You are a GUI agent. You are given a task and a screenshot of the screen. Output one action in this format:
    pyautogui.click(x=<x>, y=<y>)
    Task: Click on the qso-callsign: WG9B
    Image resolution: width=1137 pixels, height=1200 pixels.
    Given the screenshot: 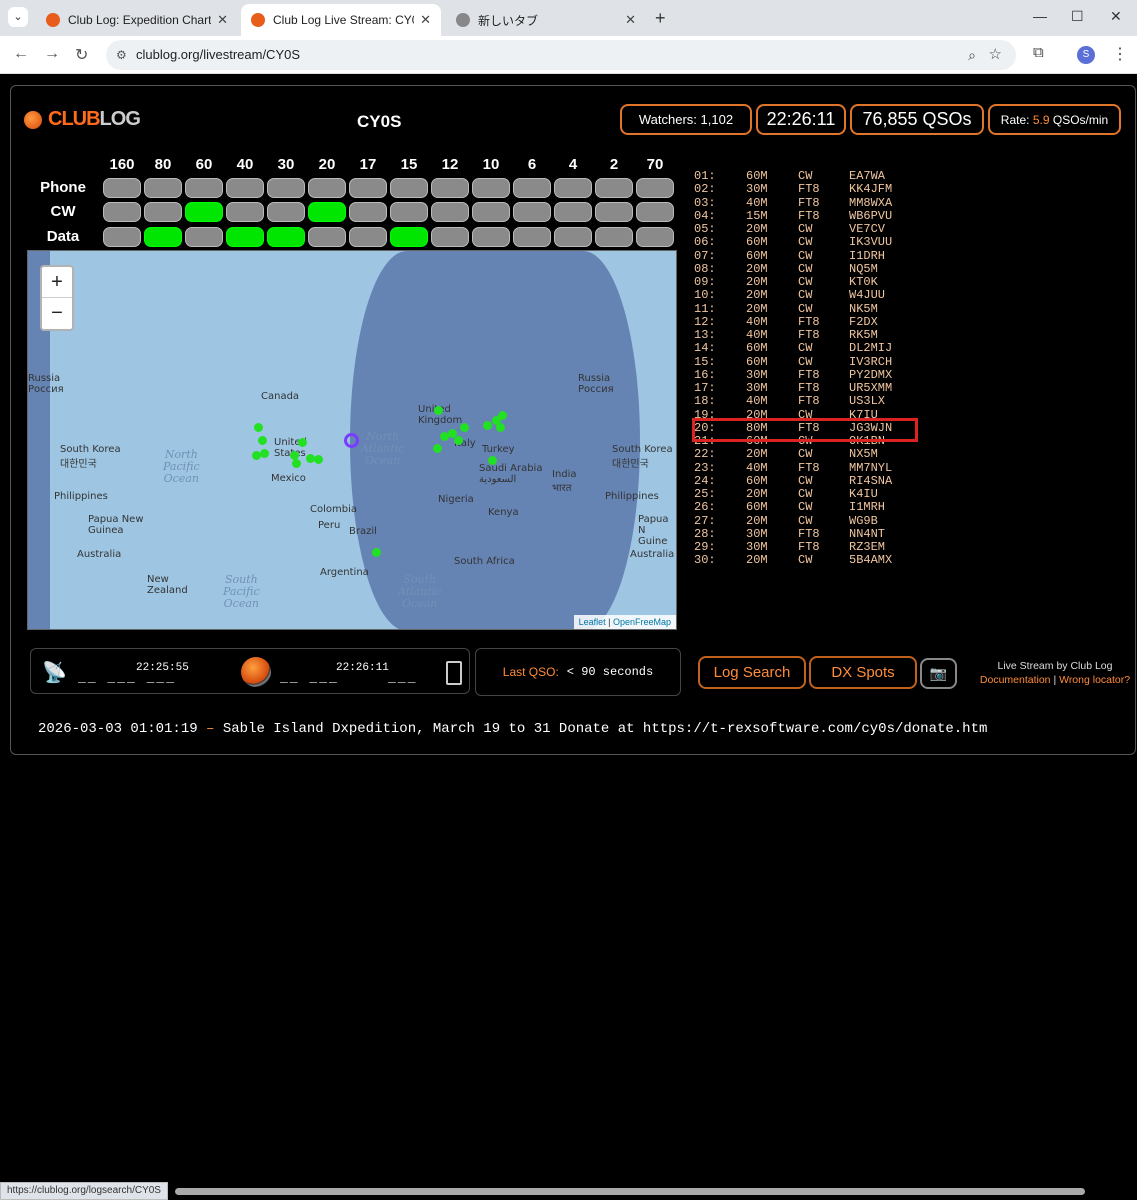 What is the action you would take?
    pyautogui.click(x=863, y=521)
    